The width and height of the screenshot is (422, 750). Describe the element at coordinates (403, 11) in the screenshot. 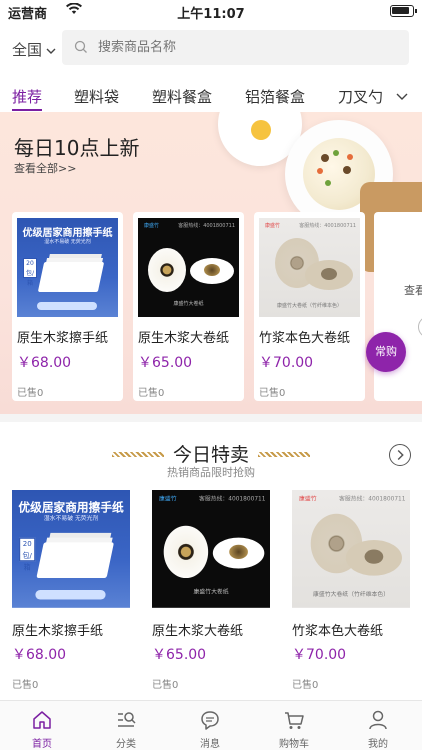

I see `battery-icon` at that location.